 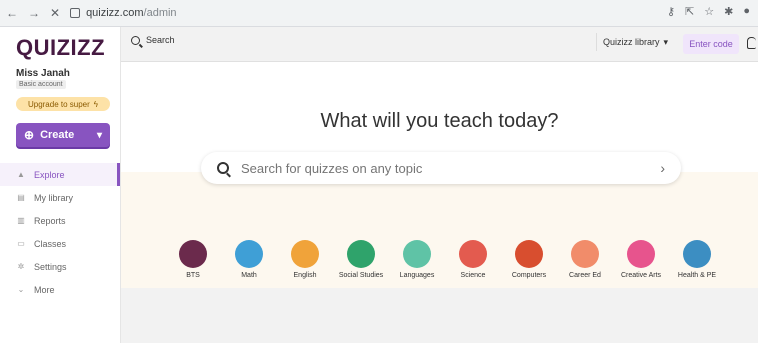 I want to click on sidebar-item-more: ⌄ More, so click(x=60, y=289).